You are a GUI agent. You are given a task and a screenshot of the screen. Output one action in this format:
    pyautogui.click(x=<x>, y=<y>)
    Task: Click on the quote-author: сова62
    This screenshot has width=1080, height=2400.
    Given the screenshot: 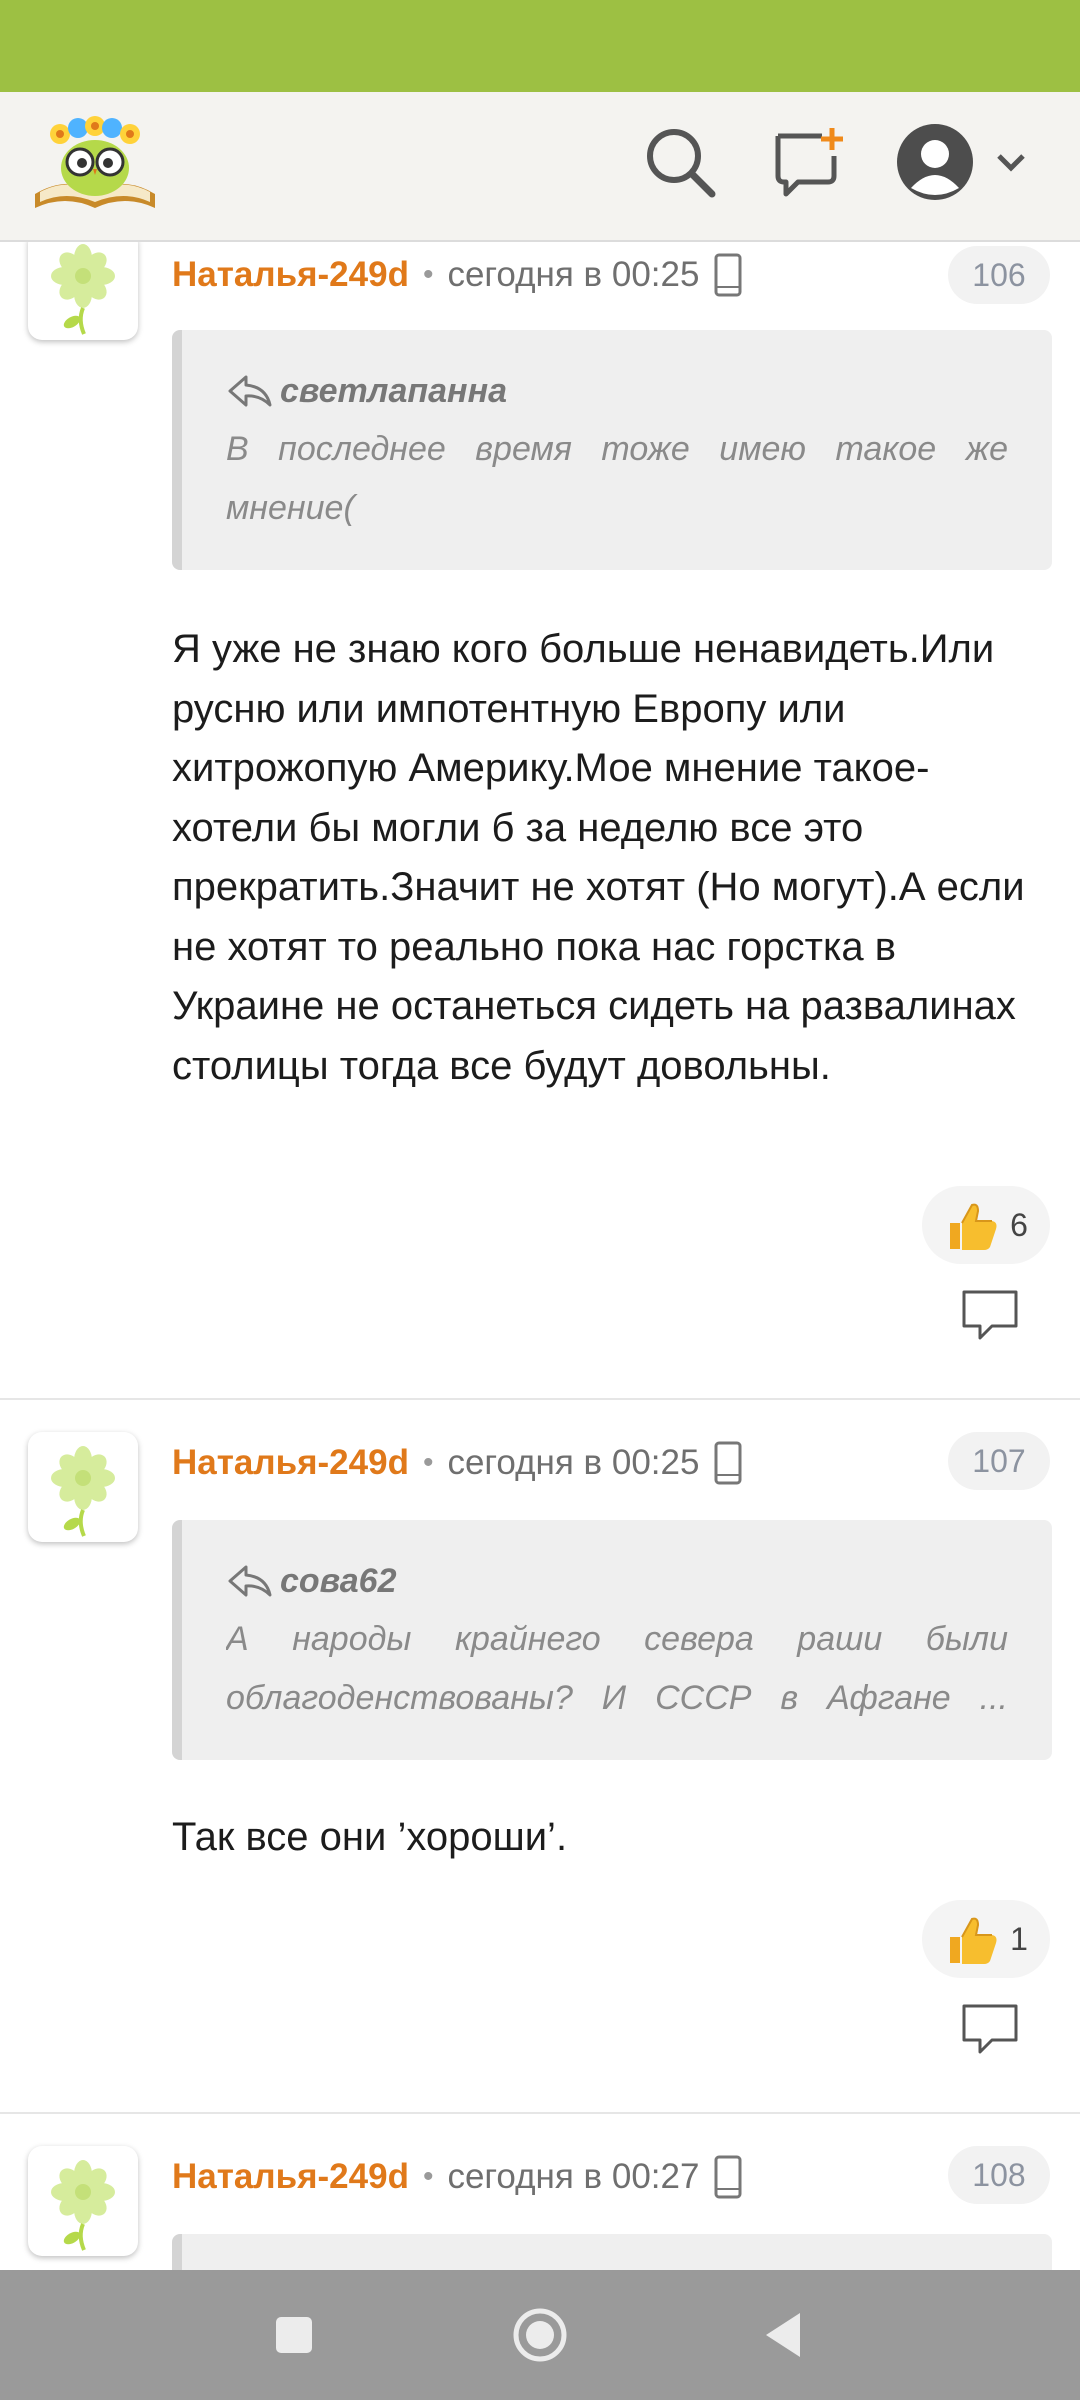 What is the action you would take?
    pyautogui.click(x=617, y=1581)
    